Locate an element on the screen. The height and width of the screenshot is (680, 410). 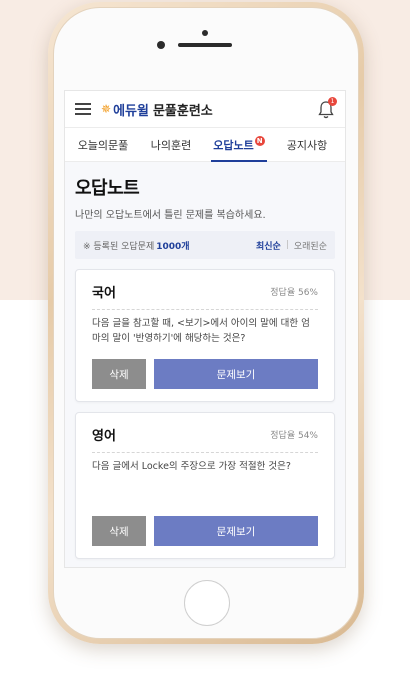
tab-label: 오늘의문풀 is located at coordinates (103, 145).